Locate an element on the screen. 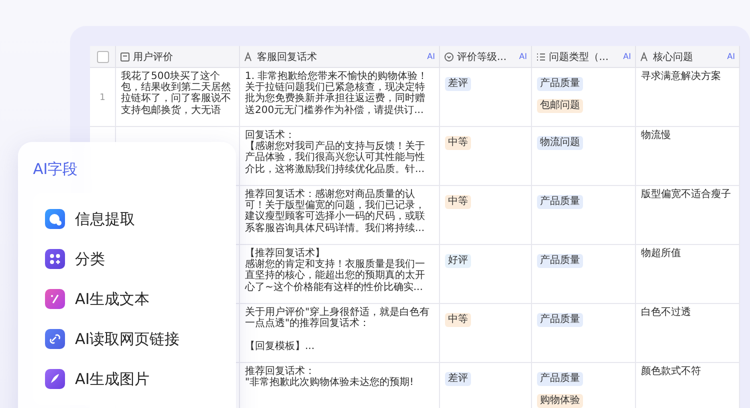  dropdown-icon is located at coordinates (449, 57).